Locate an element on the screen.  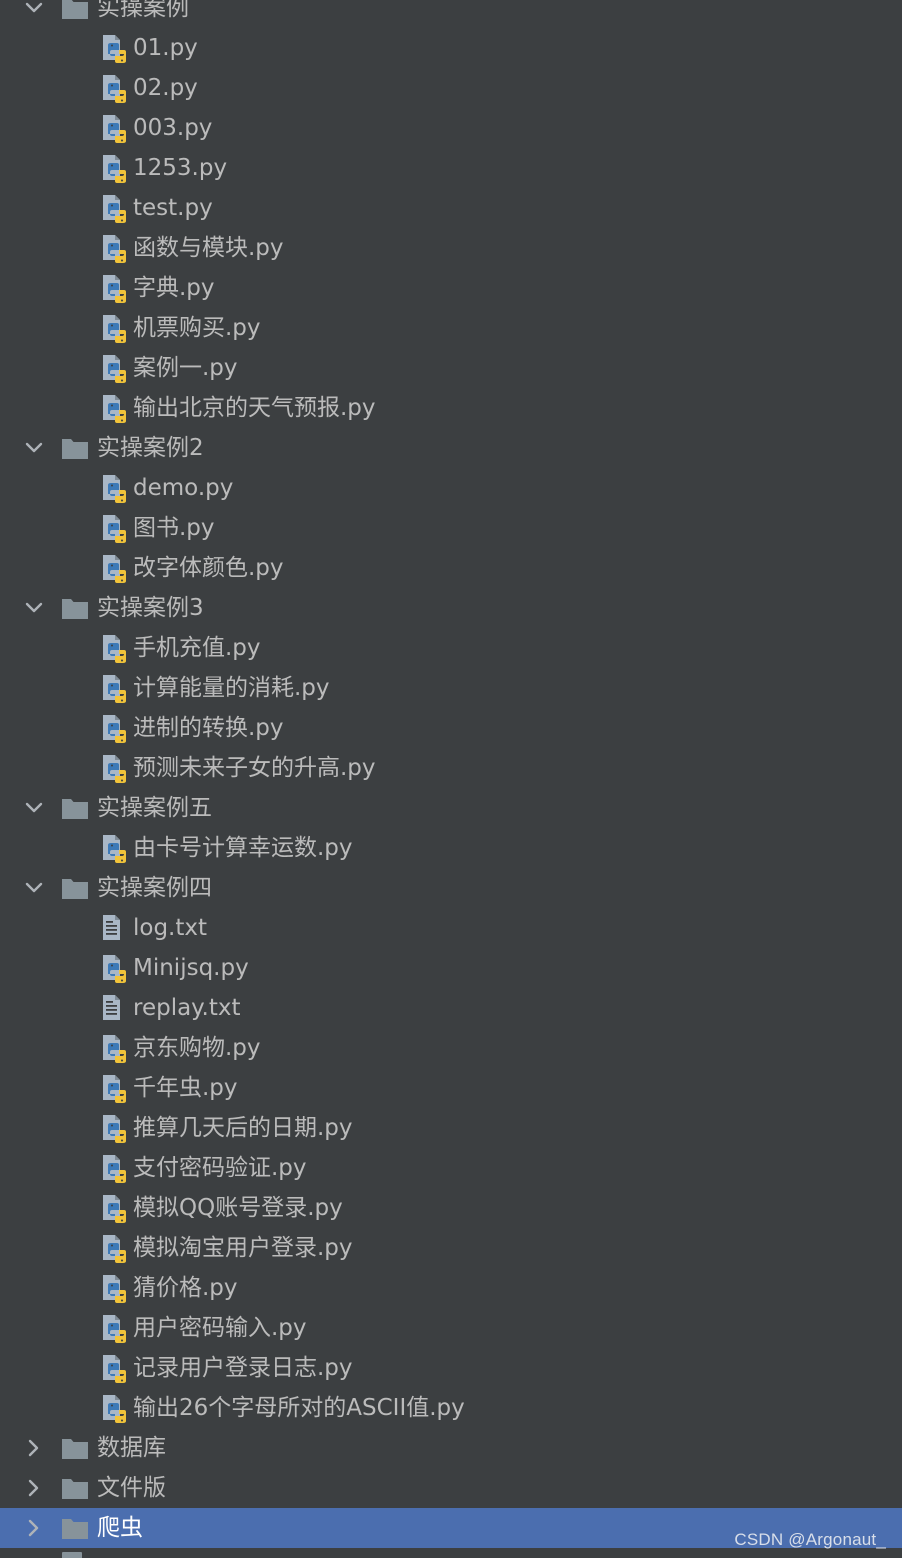
tree-file-item-34: 记录用户登录日志.py is located at coordinates (451, 1368).